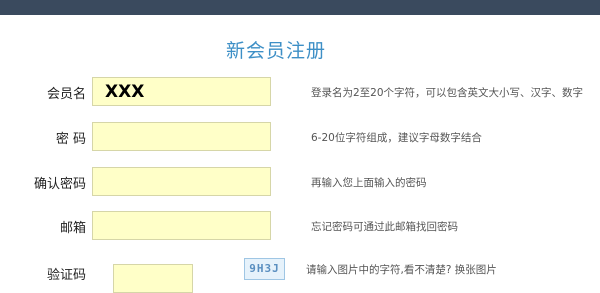 Image resolution: width=600 pixels, height=293 pixels. What do you see at coordinates (72, 228) in the screenshot?
I see `email-label: 邮箱` at bounding box center [72, 228].